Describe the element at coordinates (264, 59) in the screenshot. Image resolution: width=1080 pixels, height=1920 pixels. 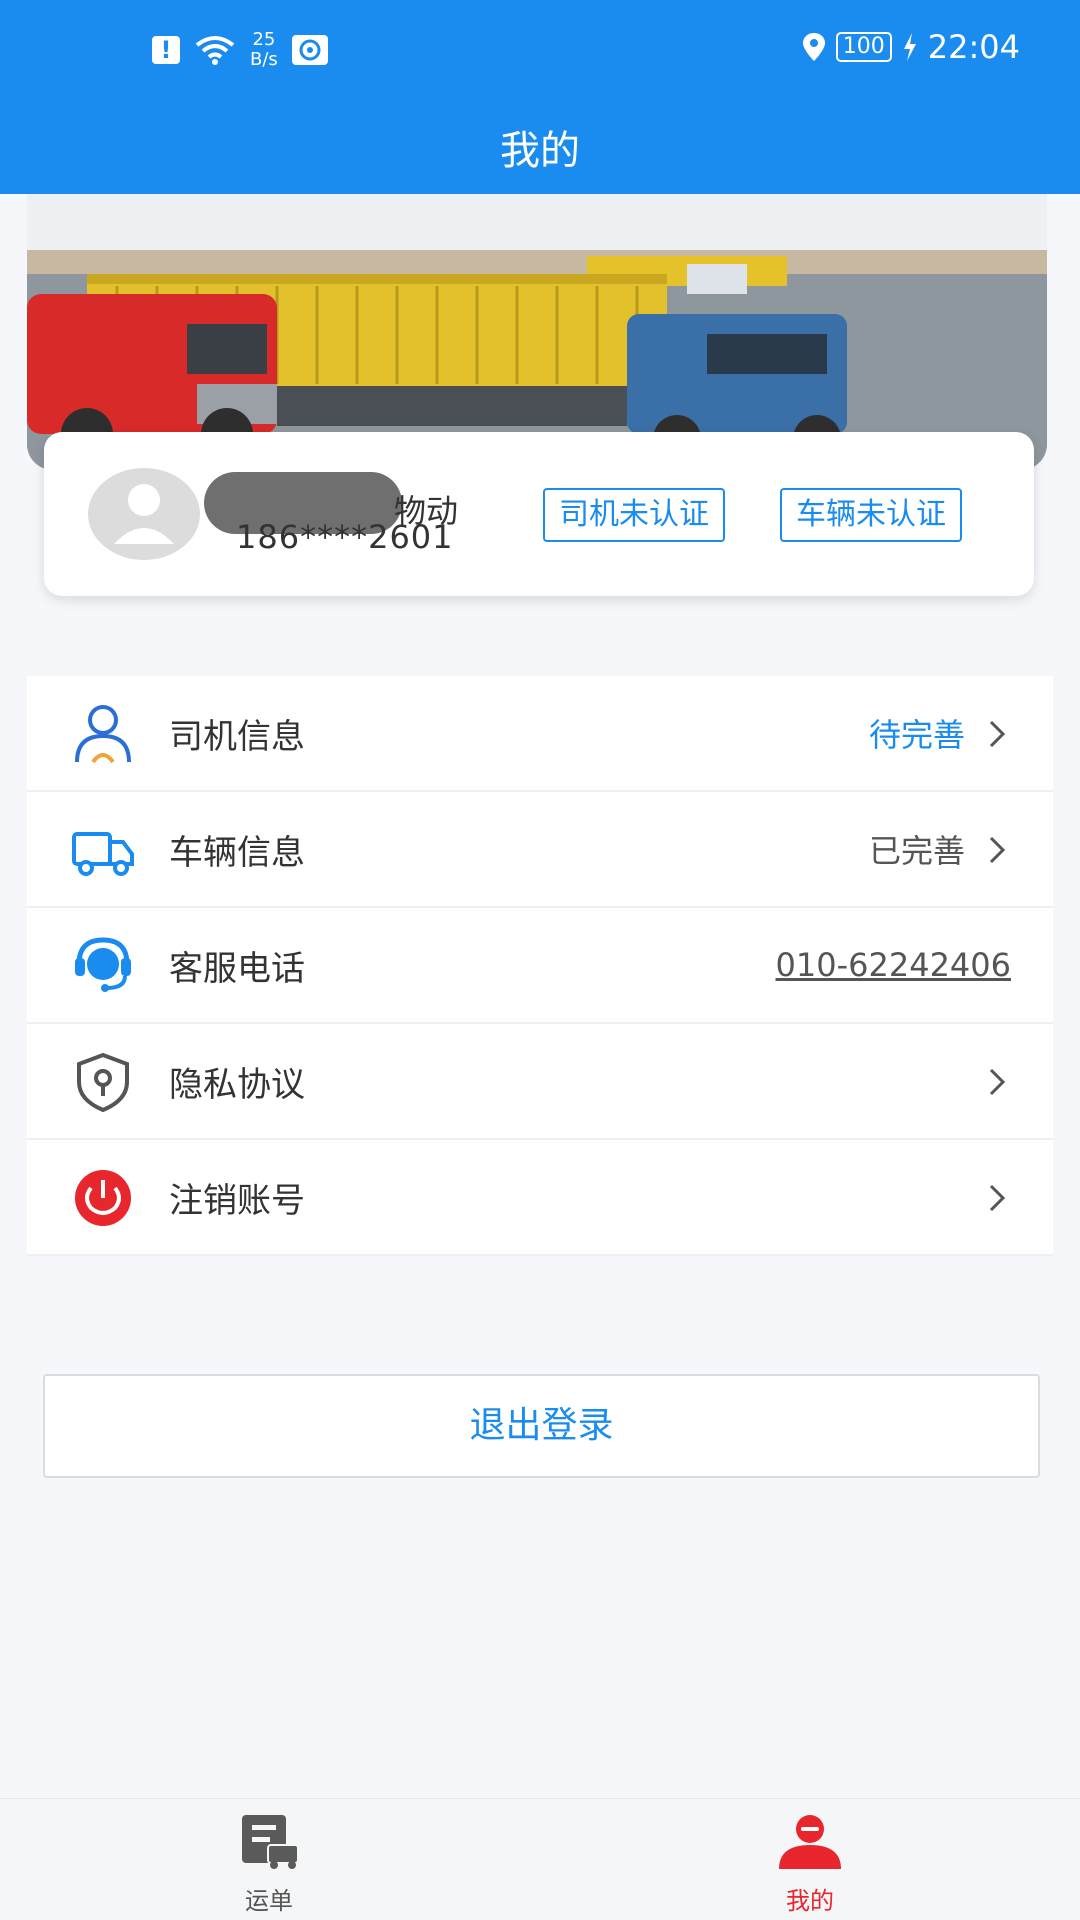
I see `network-speed-unit: B/s` at that location.